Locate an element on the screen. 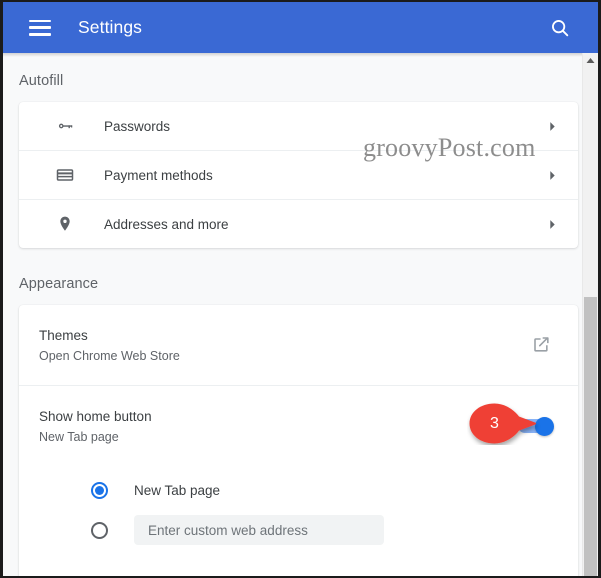  radio-button-custom-address is located at coordinates (99, 530).